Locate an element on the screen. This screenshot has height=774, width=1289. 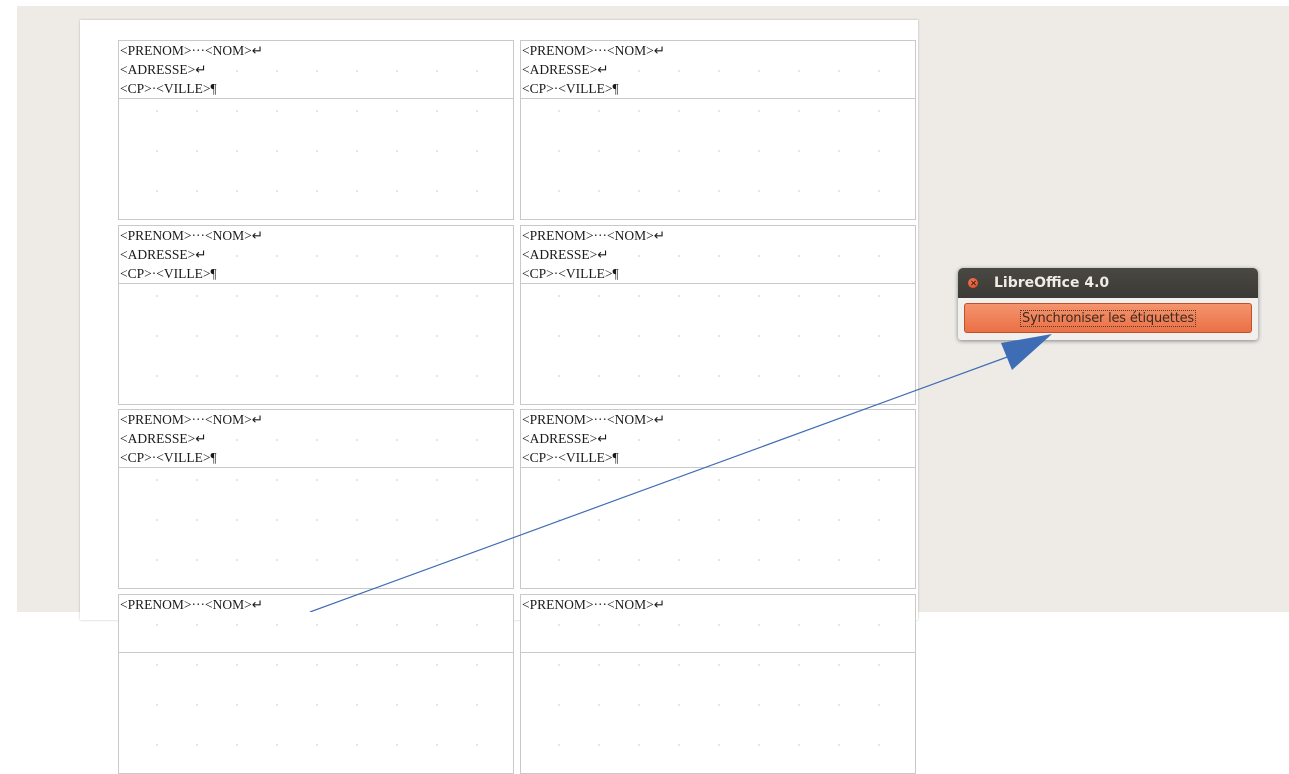
dialog-titlebar: LibreOffice 4.0 is located at coordinates (1108, 283).